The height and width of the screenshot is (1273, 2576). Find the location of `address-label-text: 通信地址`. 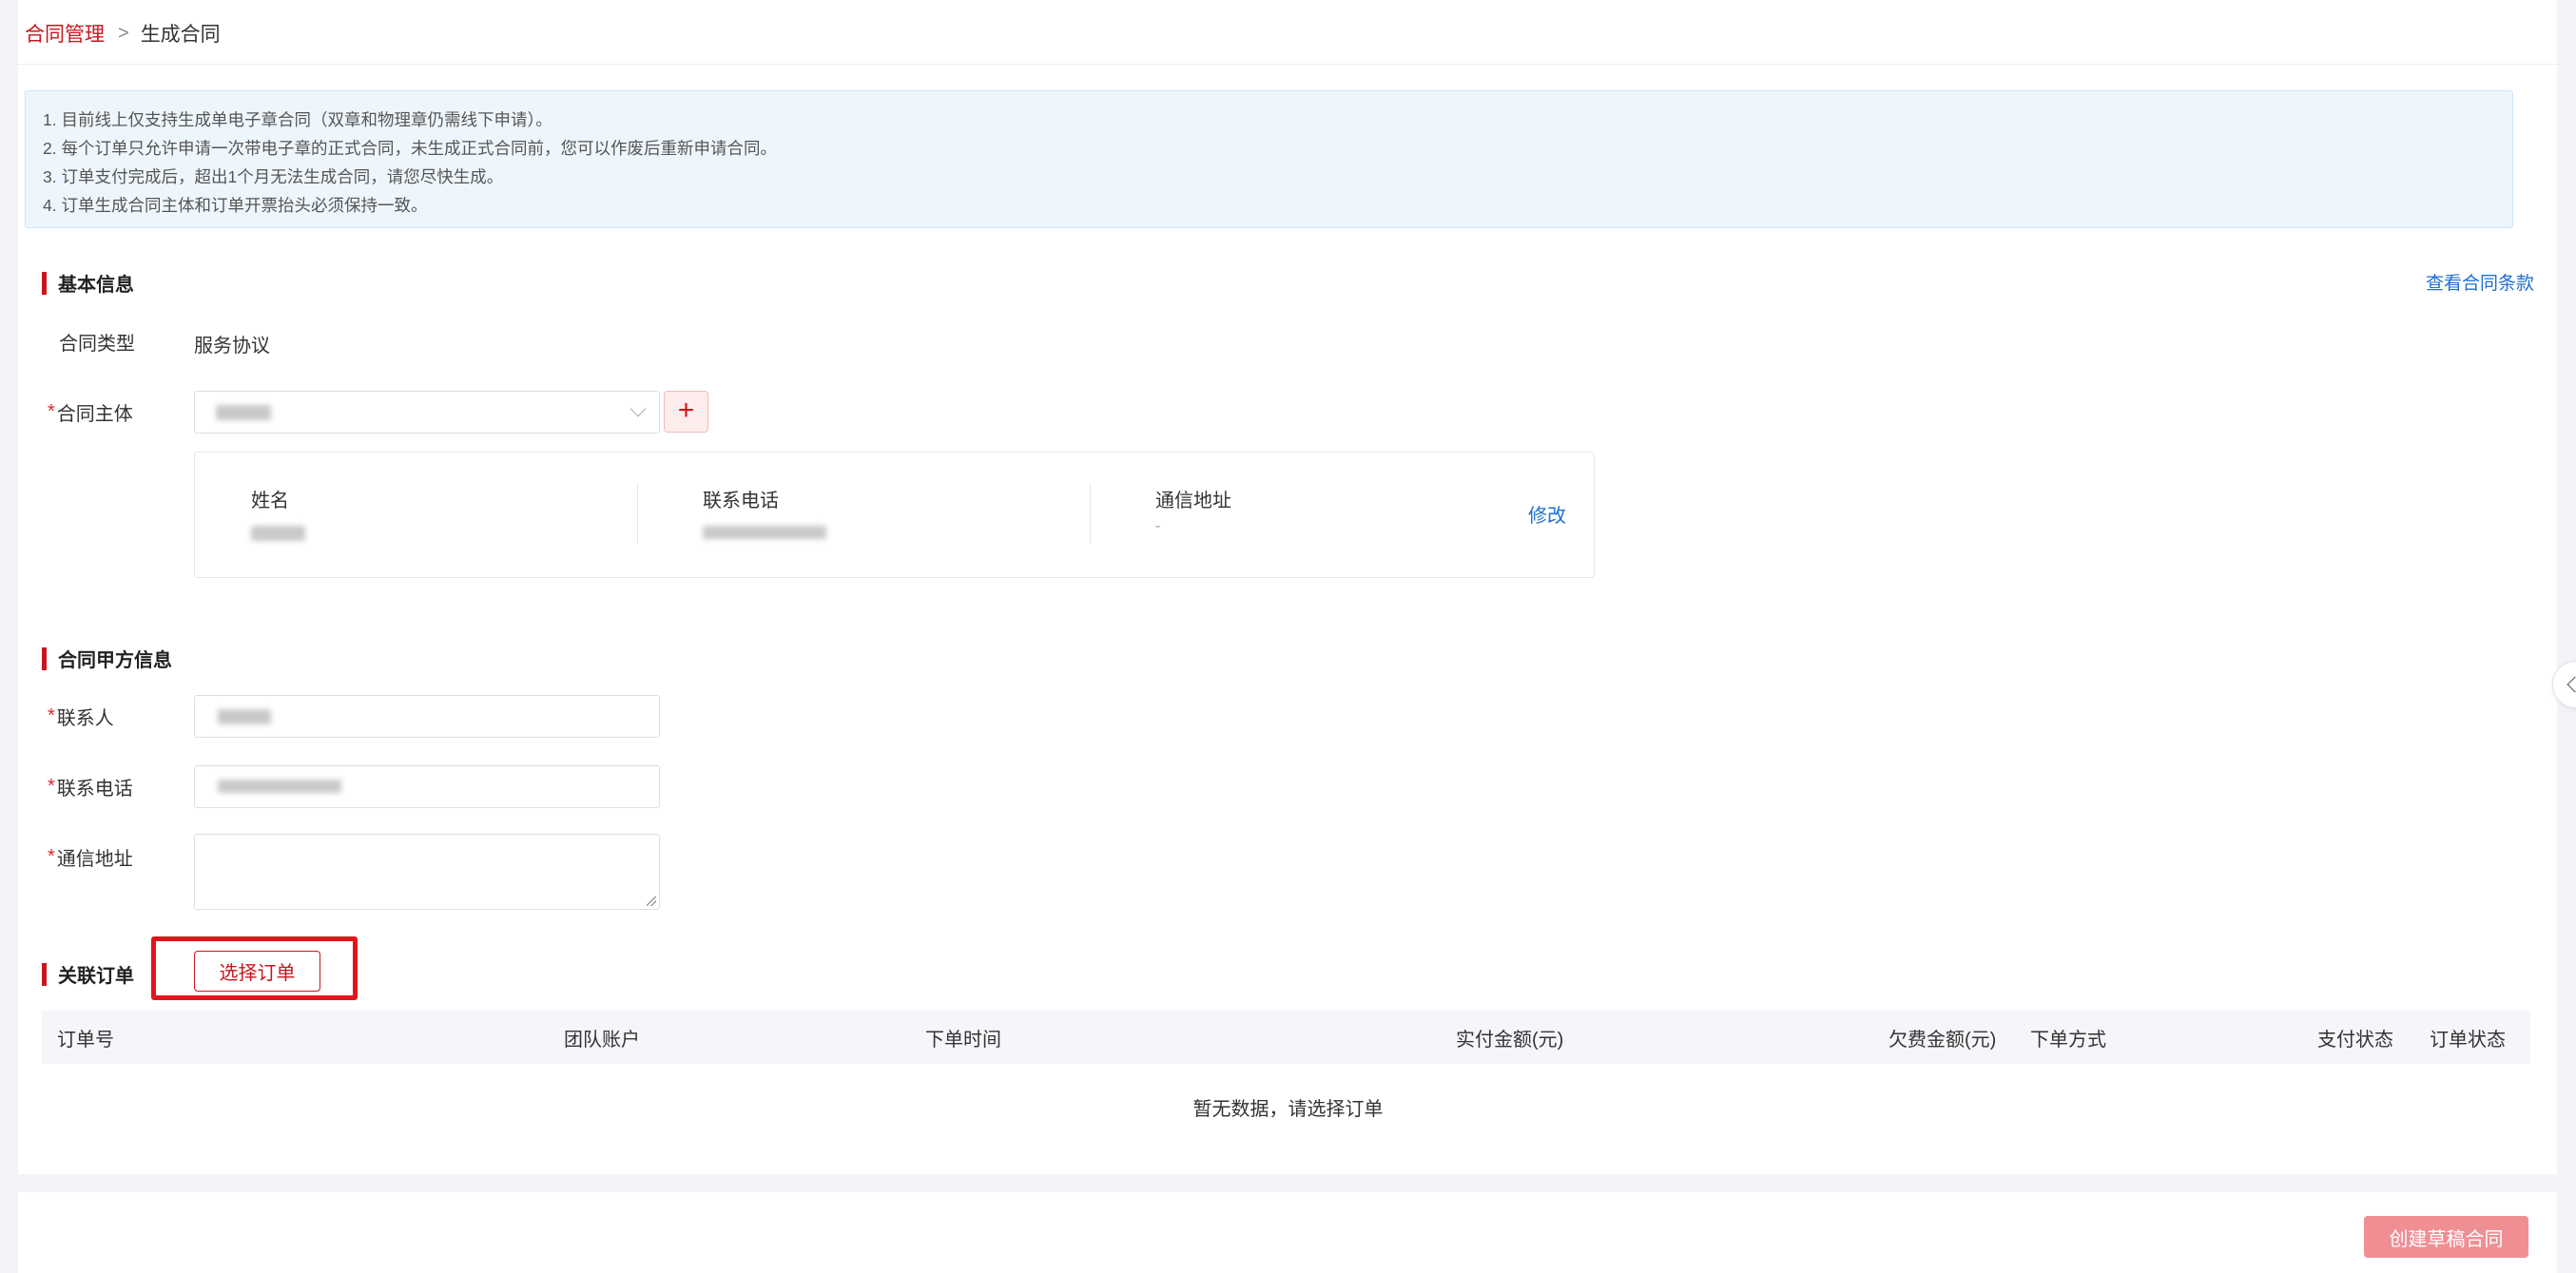

address-label-text: 通信地址 is located at coordinates (94, 859).